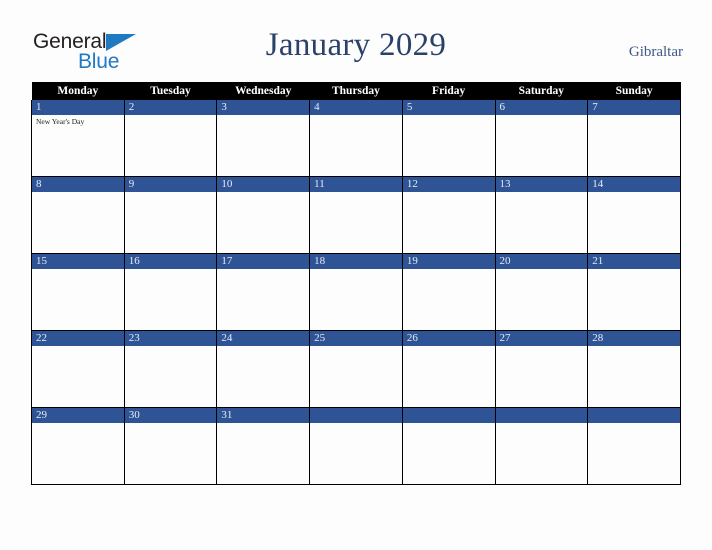  I want to click on calendar-day-cell: 25, so click(356, 369).